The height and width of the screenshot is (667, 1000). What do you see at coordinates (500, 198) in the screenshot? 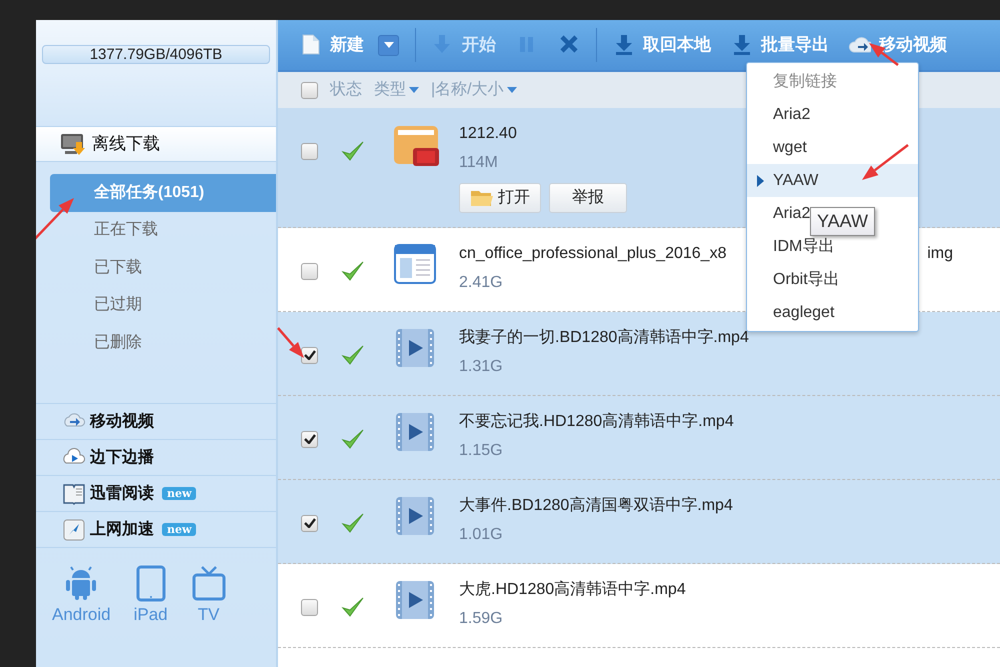
I see `open-button: 打开` at bounding box center [500, 198].